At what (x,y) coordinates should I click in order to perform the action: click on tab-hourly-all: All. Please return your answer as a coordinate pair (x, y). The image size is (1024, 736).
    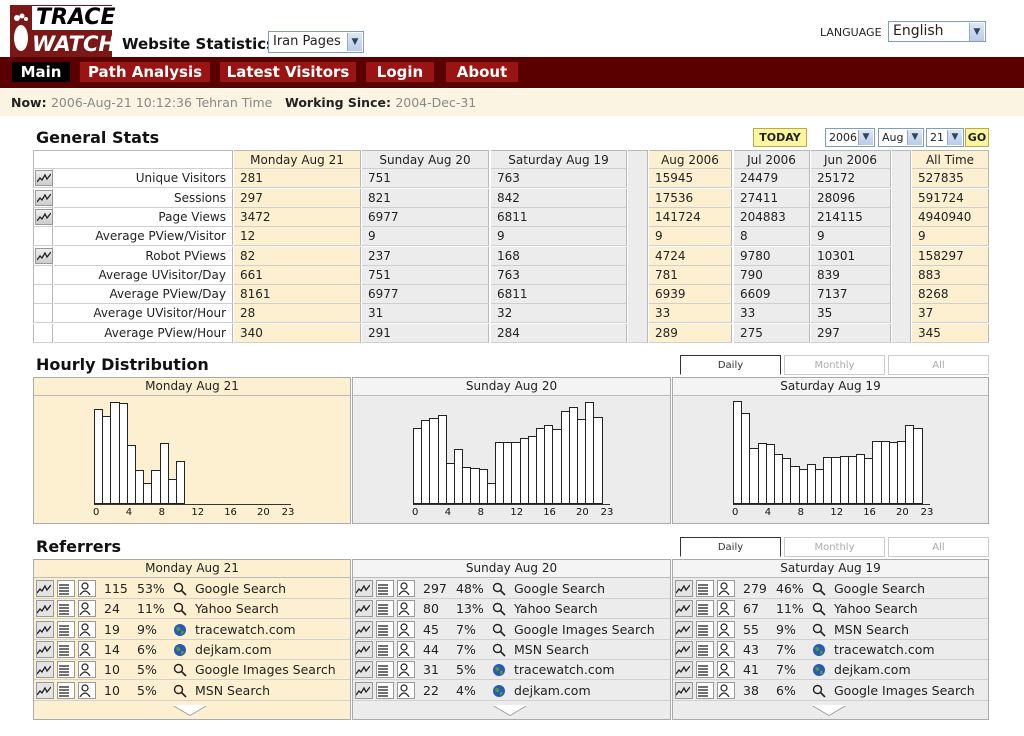
    Looking at the image, I should click on (938, 365).